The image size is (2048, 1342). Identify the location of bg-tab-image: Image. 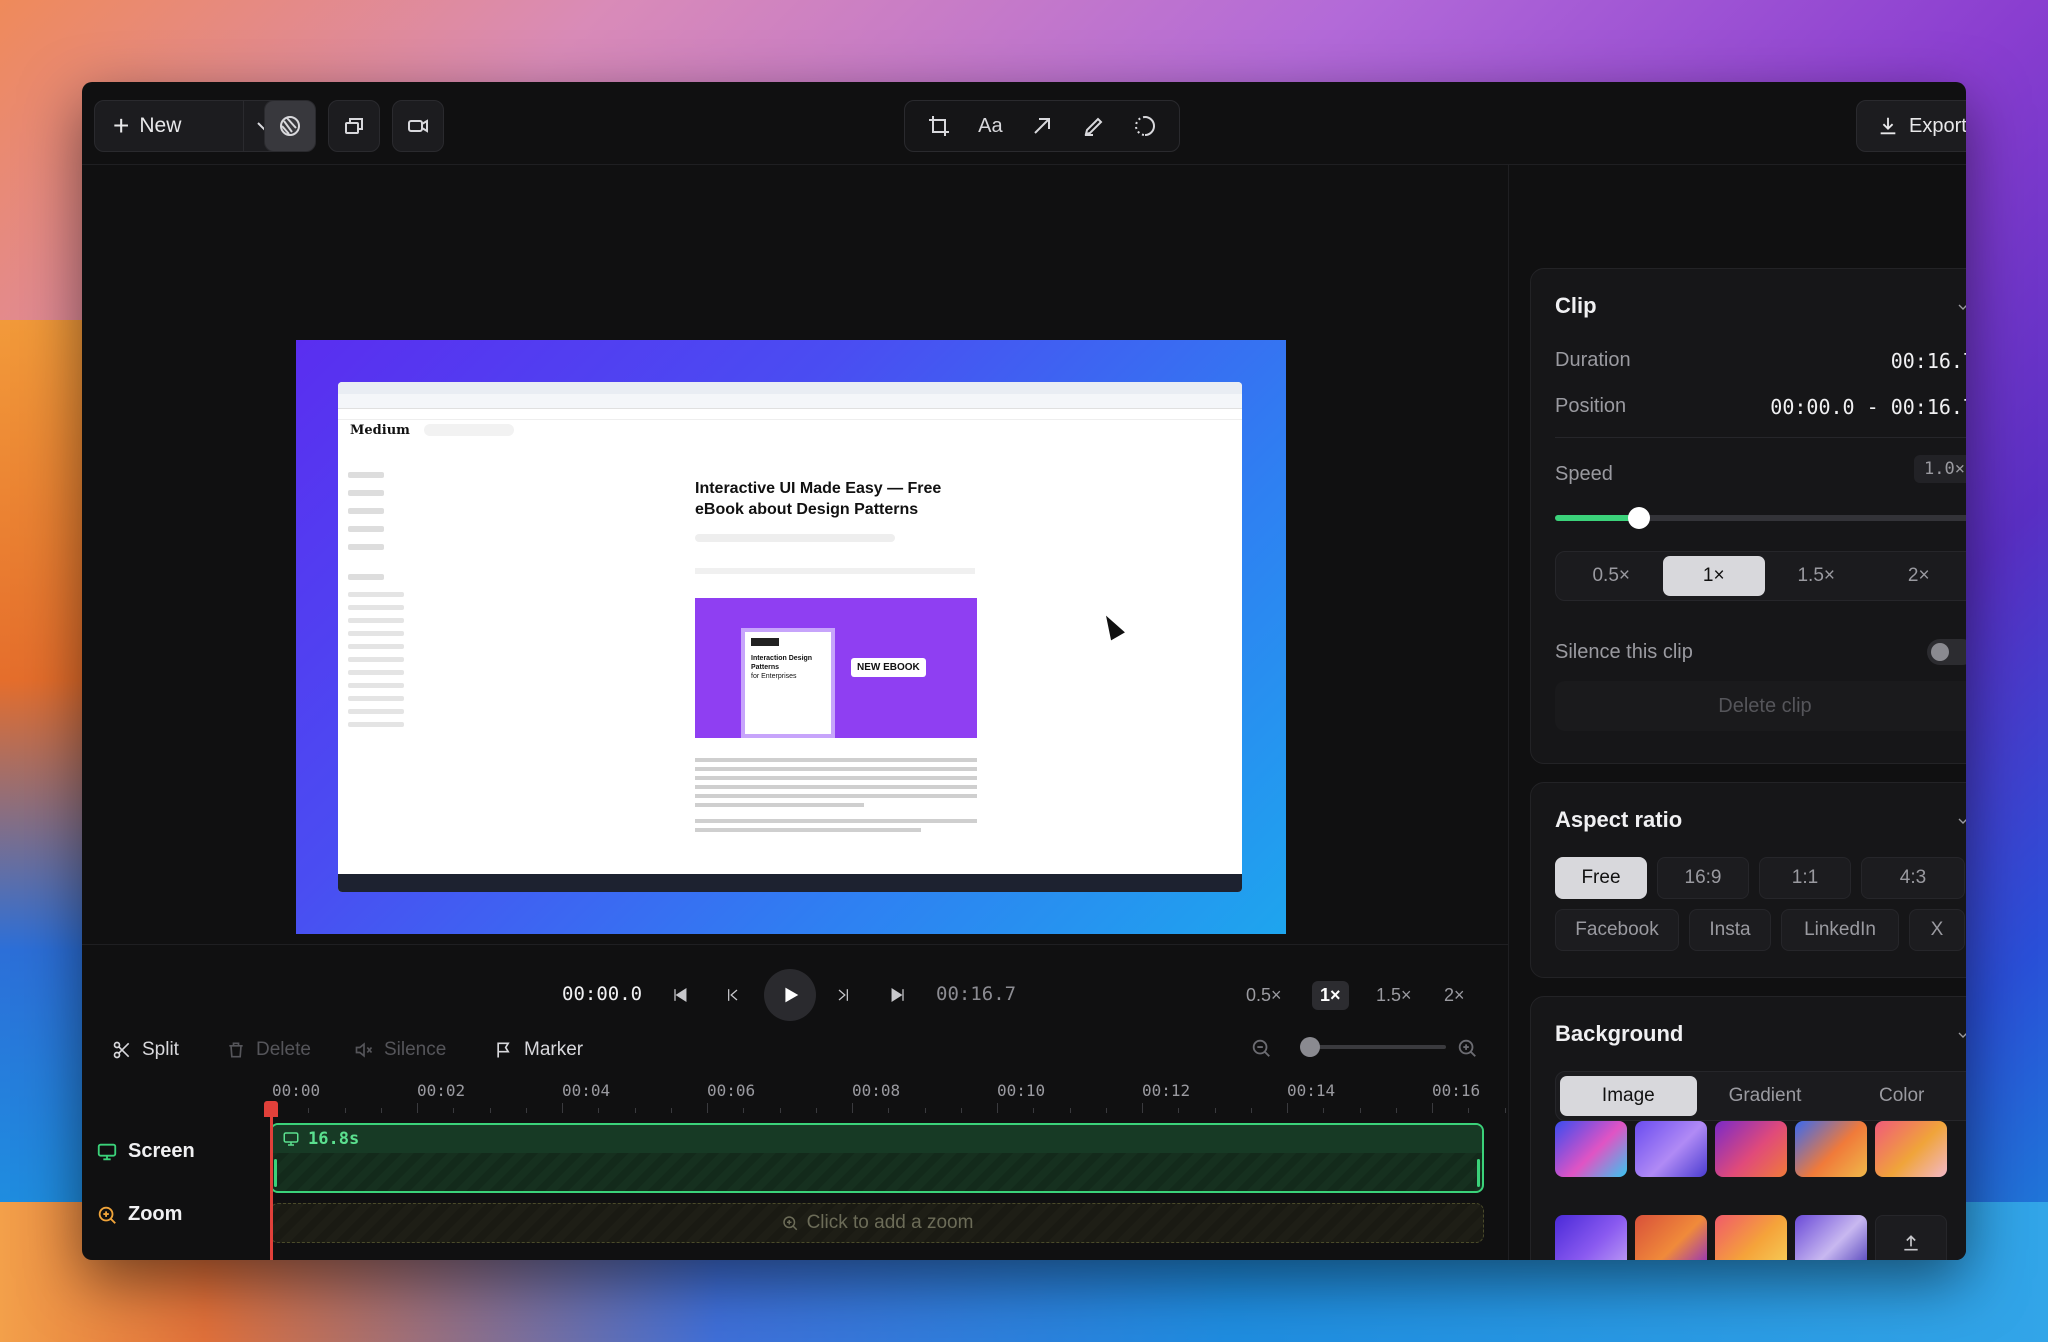
(1628, 1096).